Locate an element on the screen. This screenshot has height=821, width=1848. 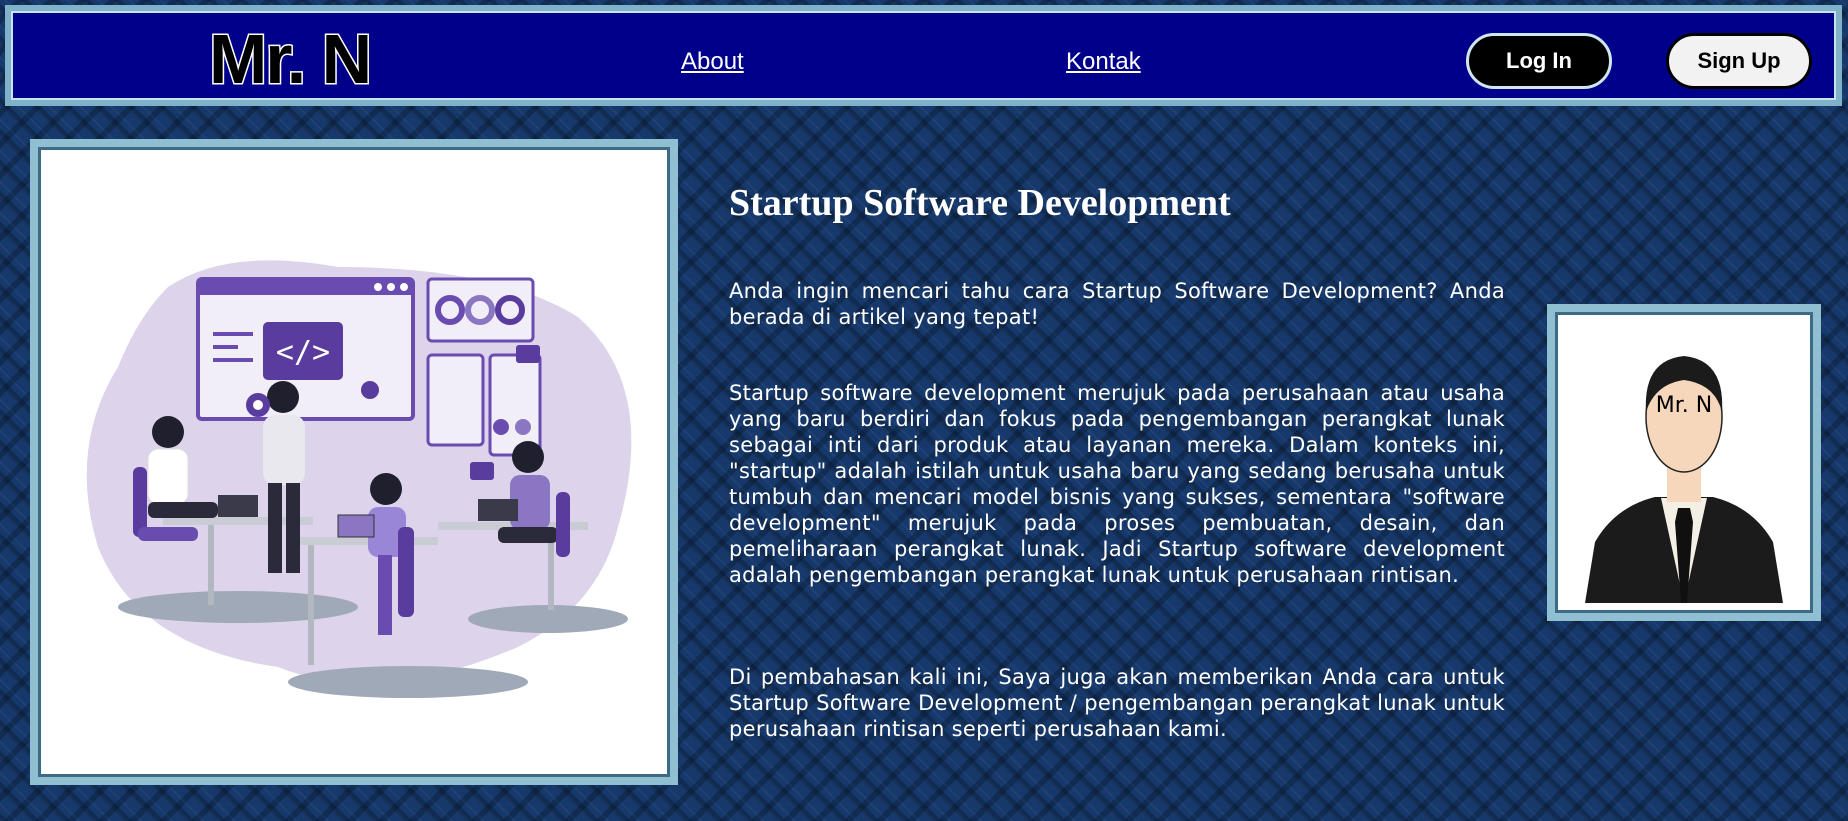
code-window: </> is located at coordinates (305, 349).